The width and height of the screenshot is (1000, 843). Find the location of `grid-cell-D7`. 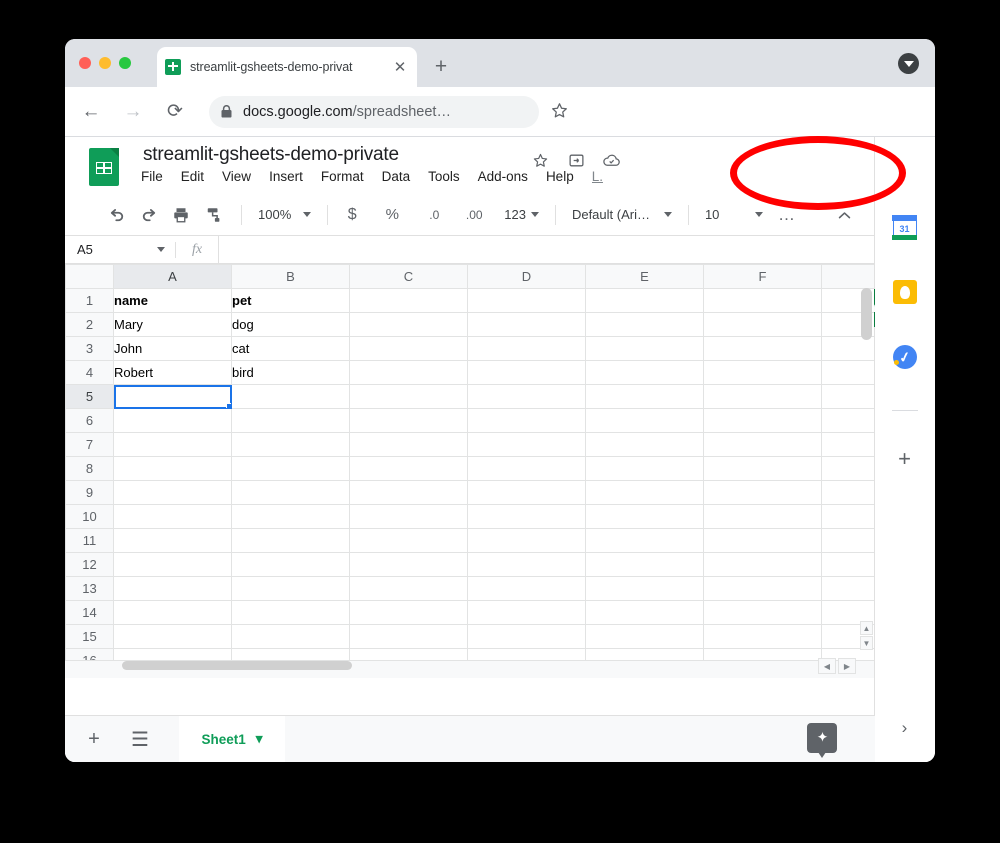

grid-cell-D7 is located at coordinates (526, 444).